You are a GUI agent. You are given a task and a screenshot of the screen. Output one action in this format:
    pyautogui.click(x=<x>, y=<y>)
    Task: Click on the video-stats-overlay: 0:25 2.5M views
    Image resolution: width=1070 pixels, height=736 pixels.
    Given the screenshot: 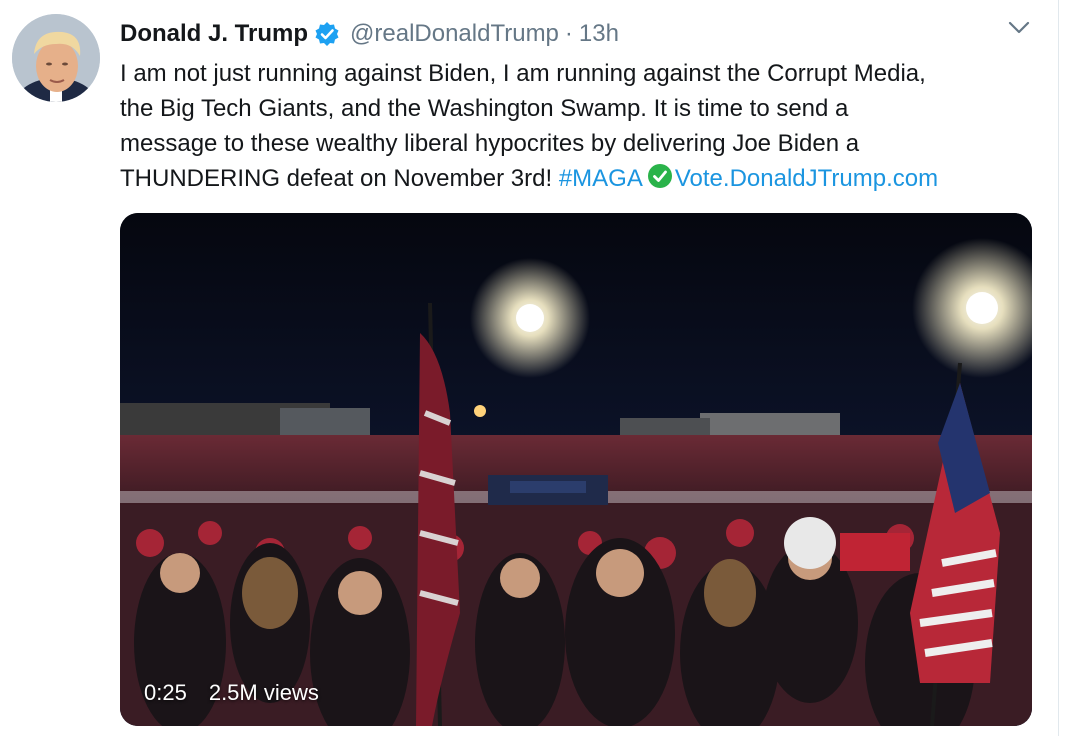 What is the action you would take?
    pyautogui.click(x=231, y=693)
    